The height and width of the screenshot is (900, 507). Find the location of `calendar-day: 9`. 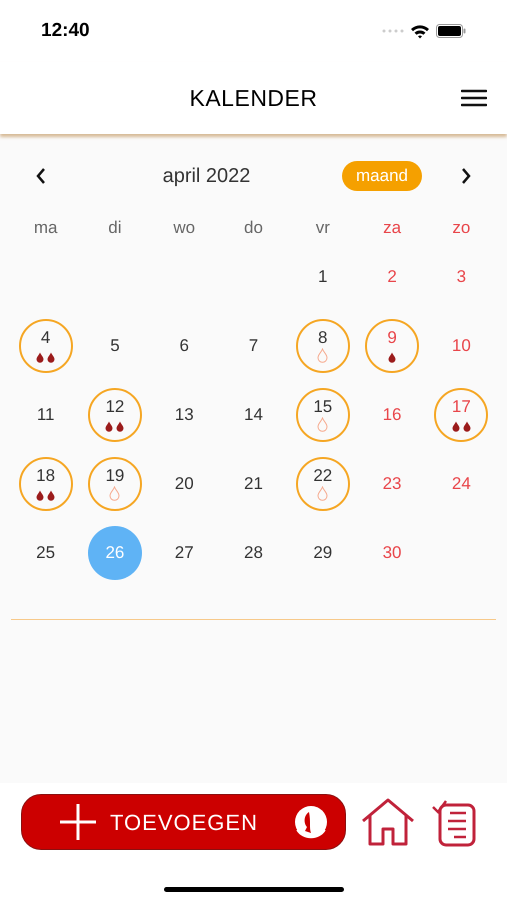

calendar-day: 9 is located at coordinates (392, 345).